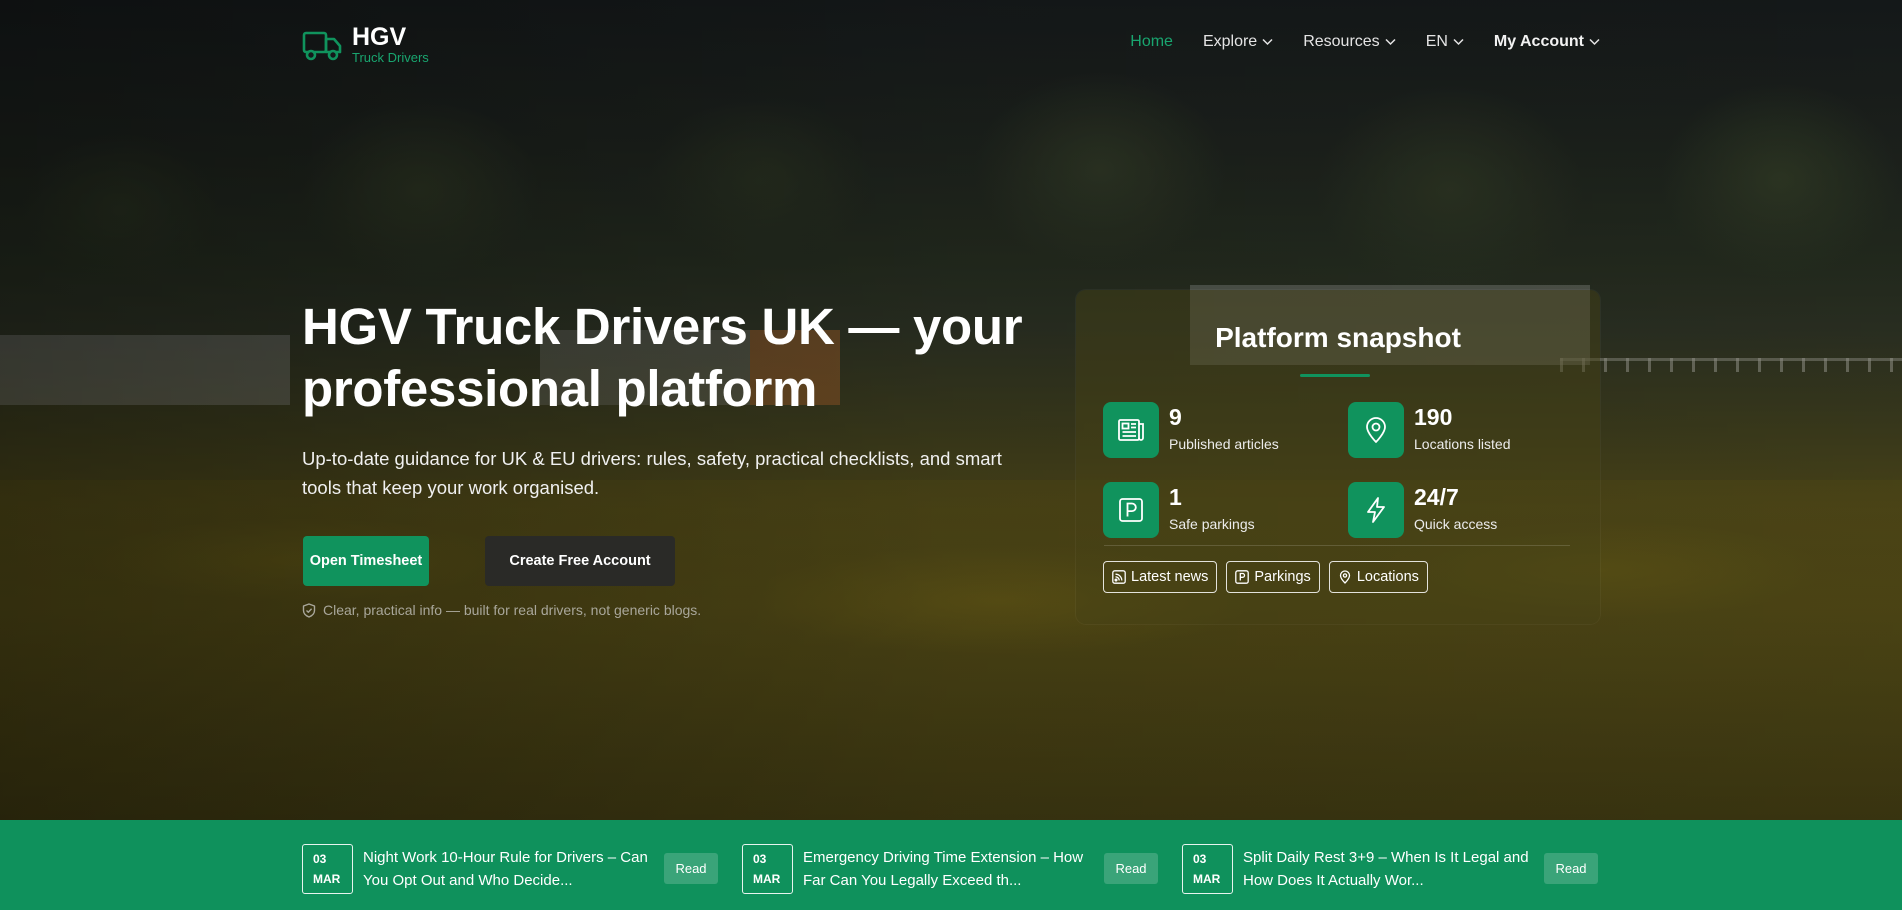 This screenshot has height=910, width=1902. Describe the element at coordinates (580, 561) in the screenshot. I see `create-account-button: Create Free Account` at that location.